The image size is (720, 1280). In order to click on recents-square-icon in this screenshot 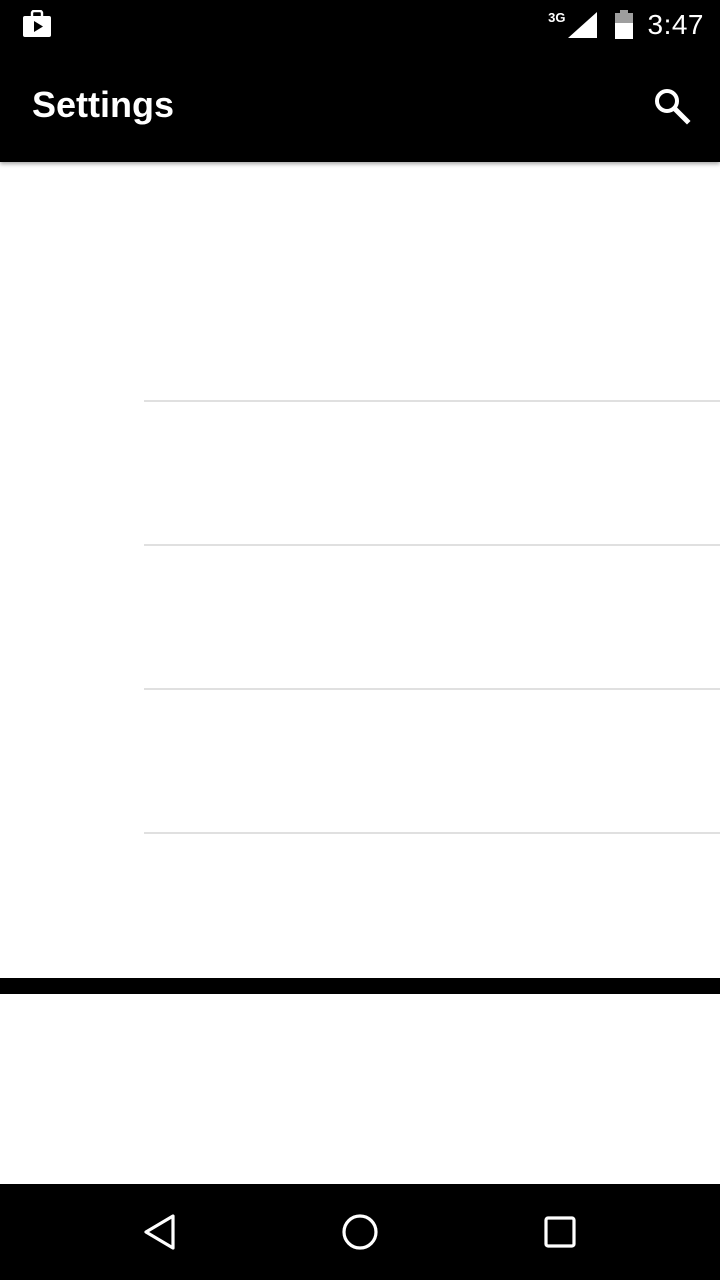, I will do `click(560, 1232)`.